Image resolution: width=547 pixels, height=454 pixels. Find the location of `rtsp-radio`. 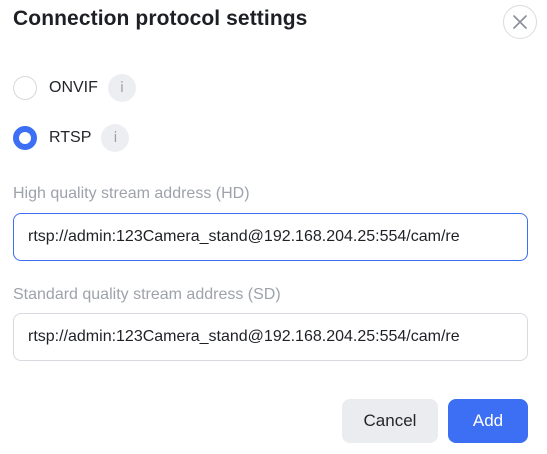

rtsp-radio is located at coordinates (25, 138).